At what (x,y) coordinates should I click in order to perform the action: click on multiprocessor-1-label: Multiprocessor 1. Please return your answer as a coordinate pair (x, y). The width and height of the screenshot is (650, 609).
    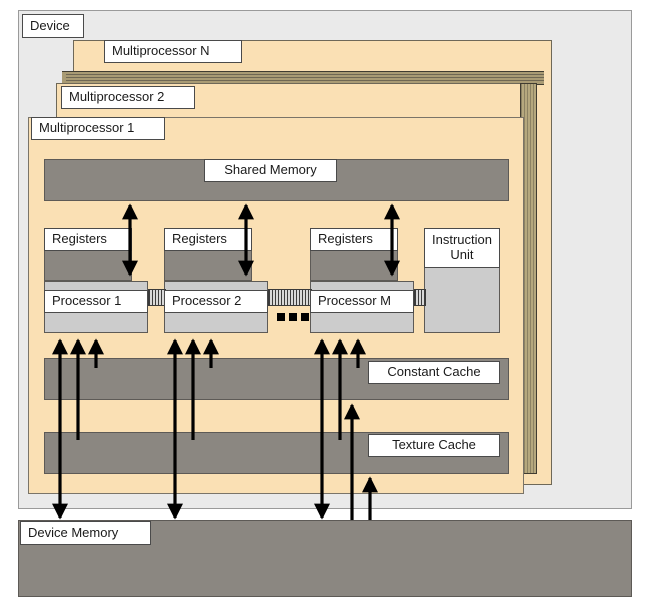
    Looking at the image, I should click on (98, 128).